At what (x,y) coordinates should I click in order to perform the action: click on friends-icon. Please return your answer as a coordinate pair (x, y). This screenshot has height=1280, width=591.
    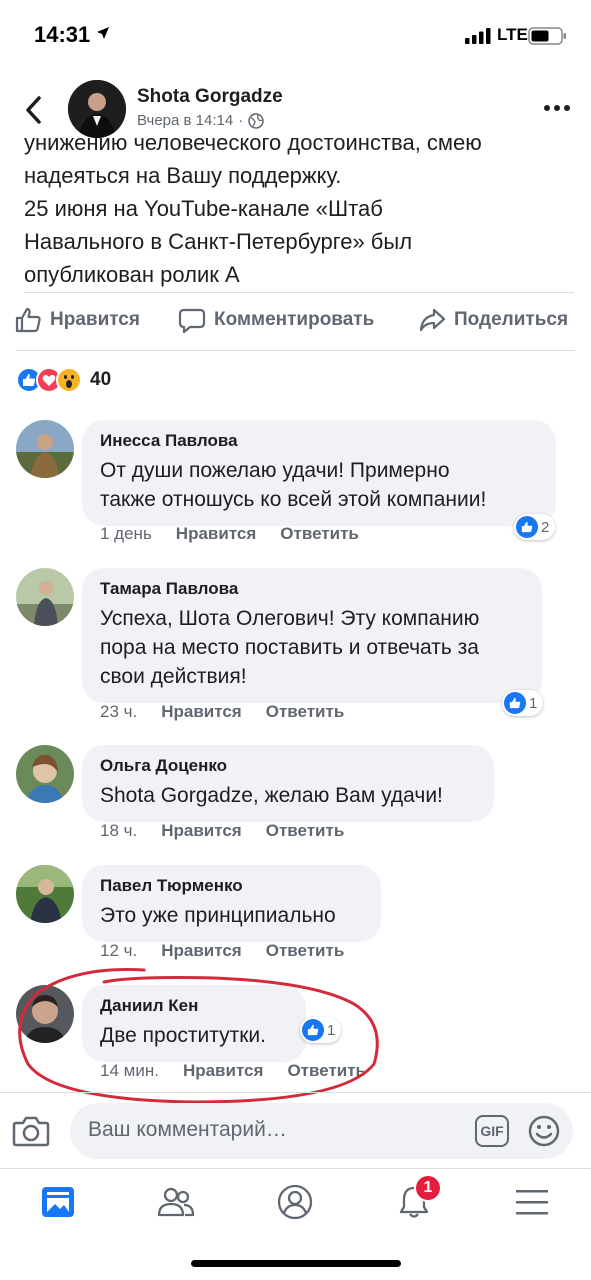
    Looking at the image, I should click on (176, 1202).